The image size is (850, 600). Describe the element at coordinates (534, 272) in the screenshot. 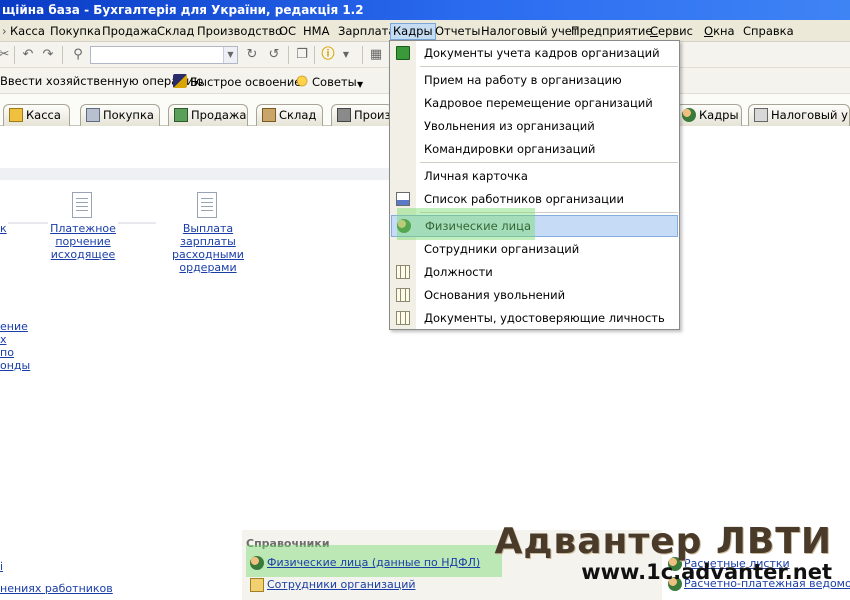

I see `menu-item-positions: Должности` at that location.